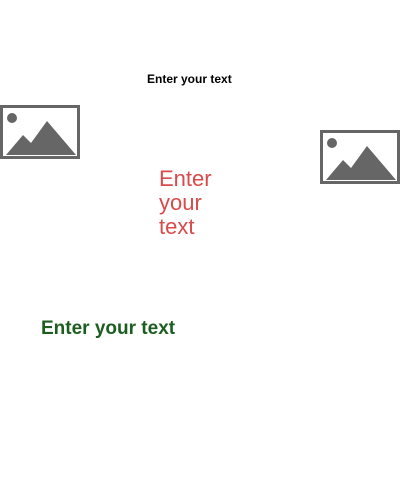 The height and width of the screenshot is (500, 400). Describe the element at coordinates (189, 79) in the screenshot. I see `text-element-heading: Enter your text` at that location.